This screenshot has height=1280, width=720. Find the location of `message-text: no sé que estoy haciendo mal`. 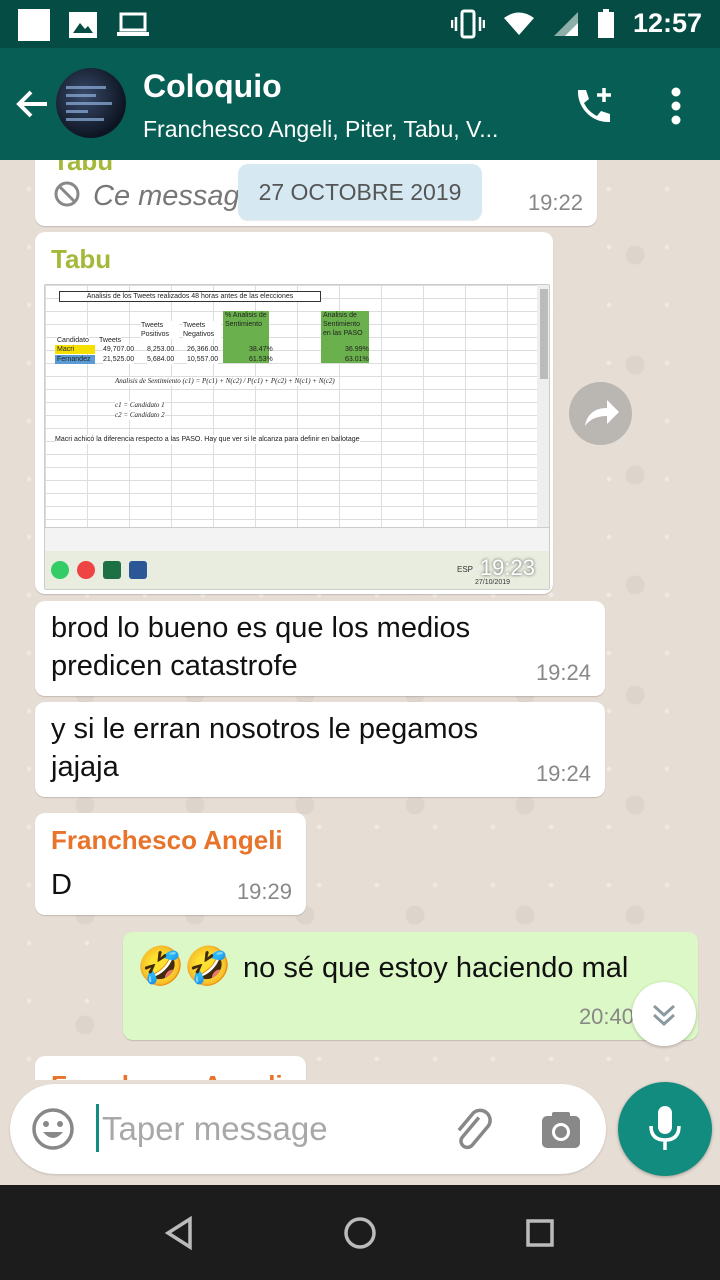

message-text: no sé que estoy haciendo mal is located at coordinates (436, 968).